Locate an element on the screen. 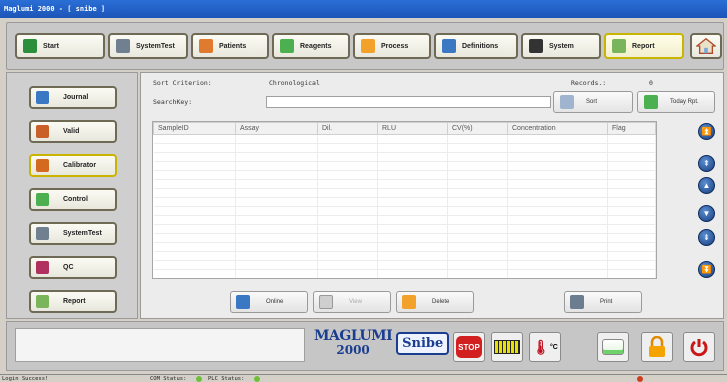 This screenshot has width=727, height=382. scroll-down-button: ▼ is located at coordinates (706, 213).